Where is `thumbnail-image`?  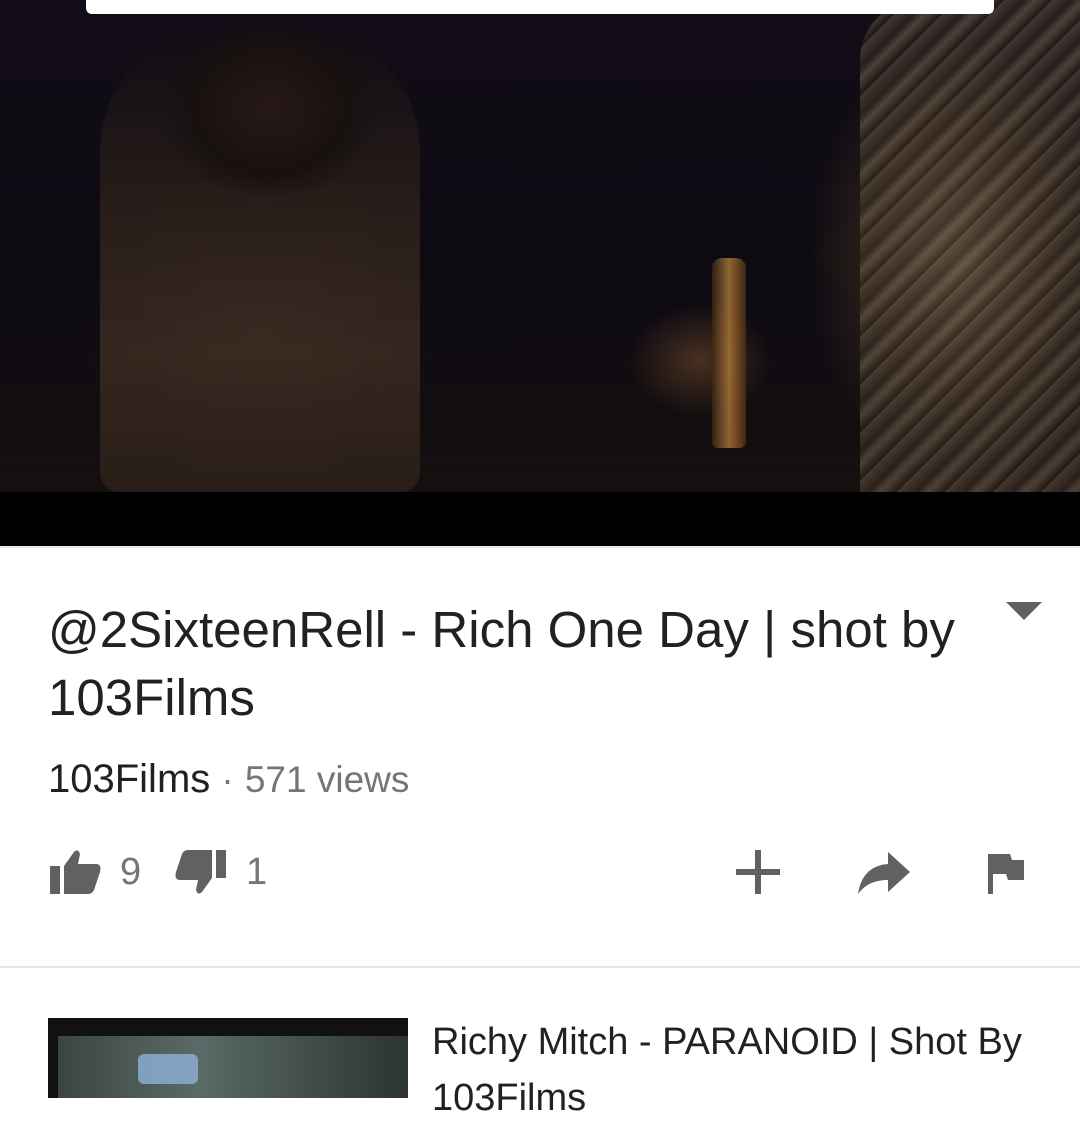
thumbnail-image is located at coordinates (233, 1067).